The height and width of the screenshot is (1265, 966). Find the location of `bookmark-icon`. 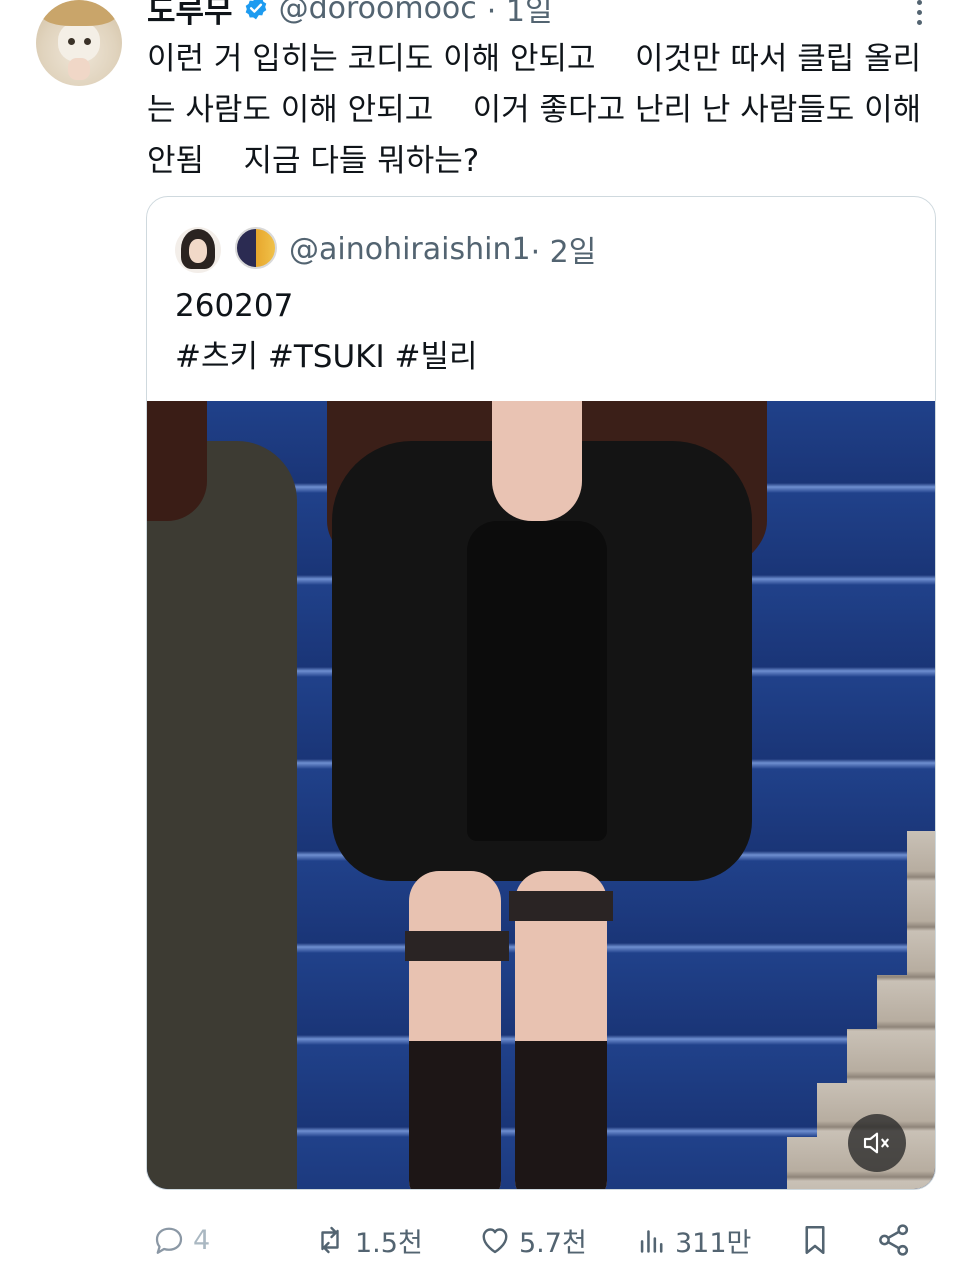

bookmark-icon is located at coordinates (815, 1240).